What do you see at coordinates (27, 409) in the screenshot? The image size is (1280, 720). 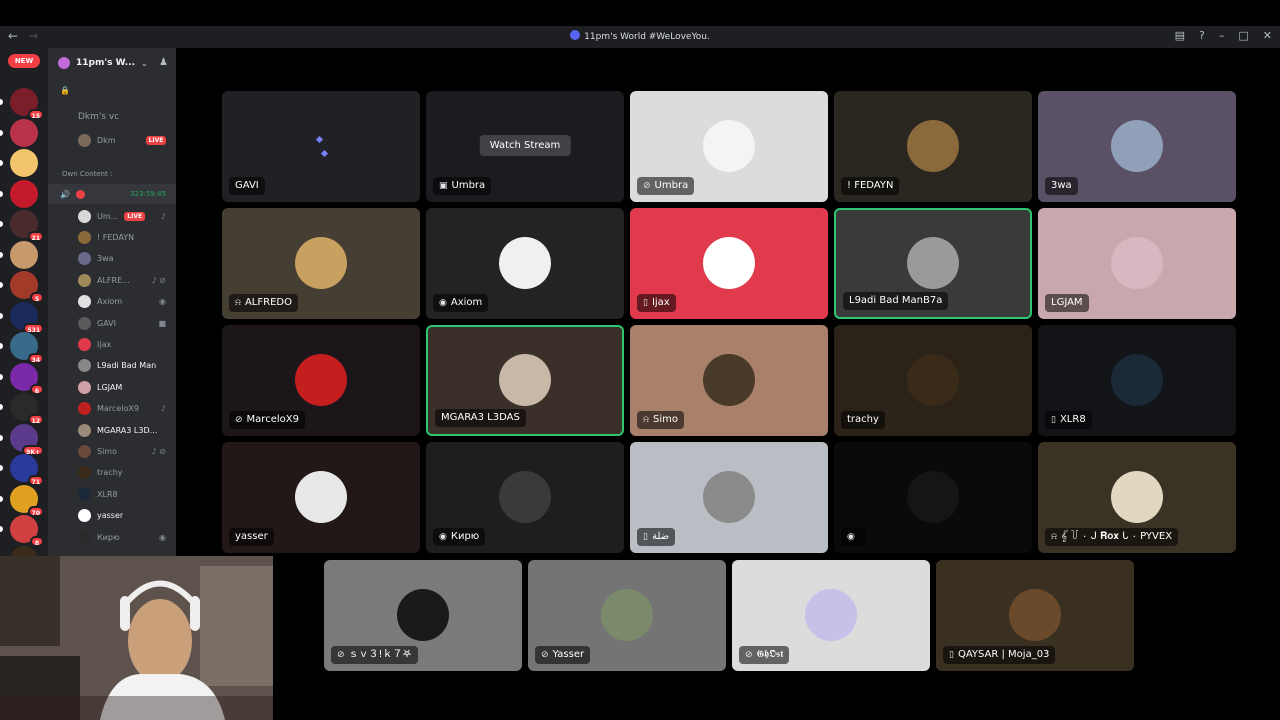 I see `server-icon: 12` at bounding box center [27, 409].